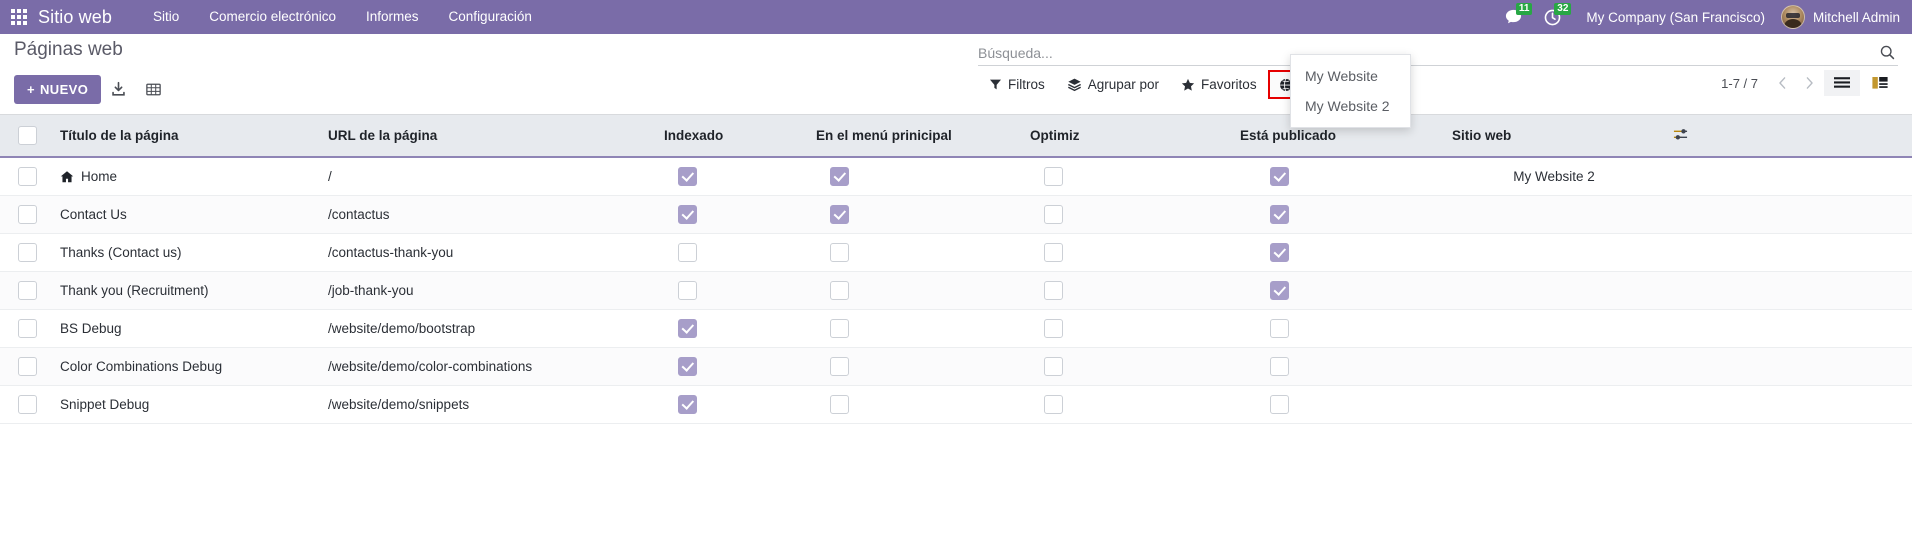 This screenshot has height=536, width=1912. What do you see at coordinates (1552, 17) in the screenshot?
I see `activities-button: 32` at bounding box center [1552, 17].